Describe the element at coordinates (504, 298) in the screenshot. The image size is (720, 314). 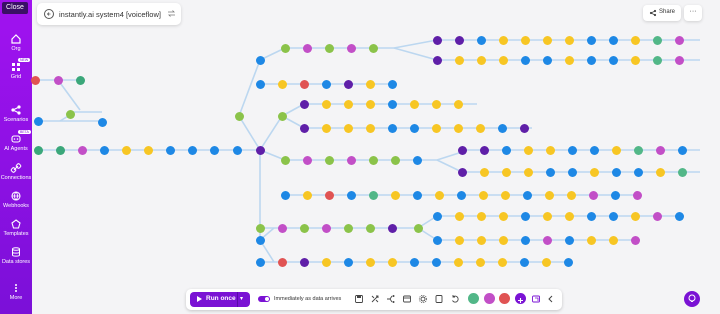
I see `text-parser-icon` at that location.